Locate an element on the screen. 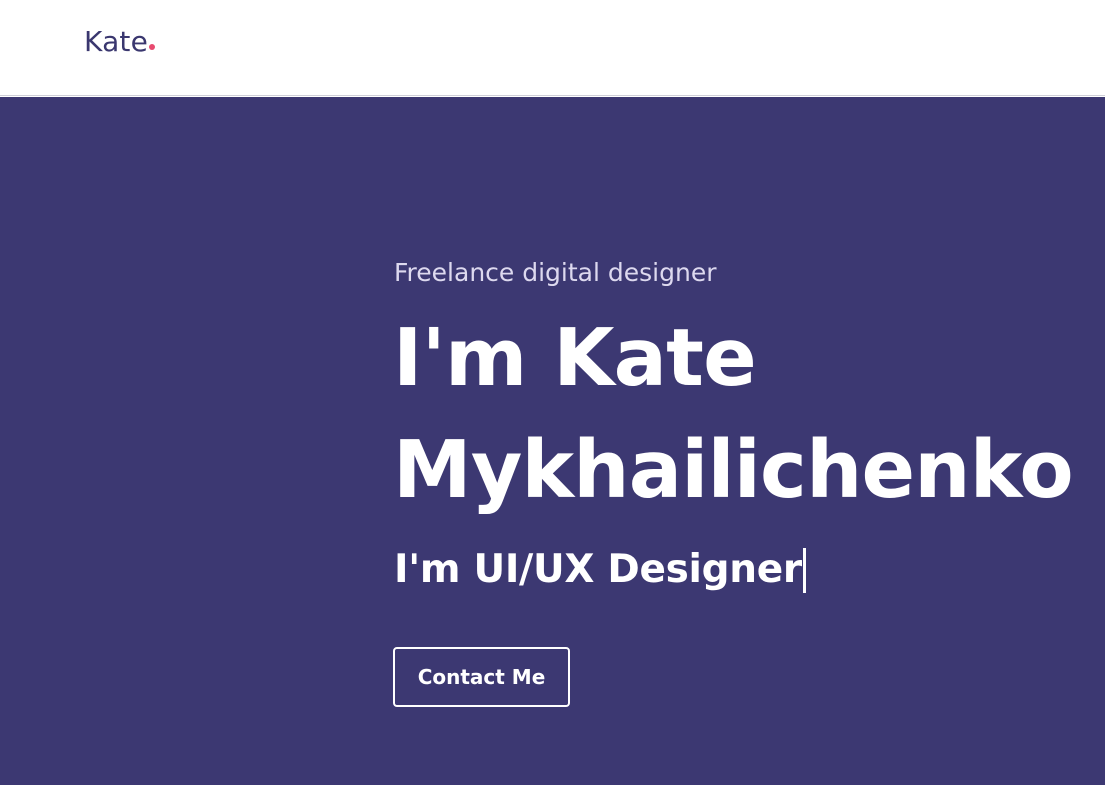  hero-title-line-1: I'm Kate is located at coordinates (575, 358).